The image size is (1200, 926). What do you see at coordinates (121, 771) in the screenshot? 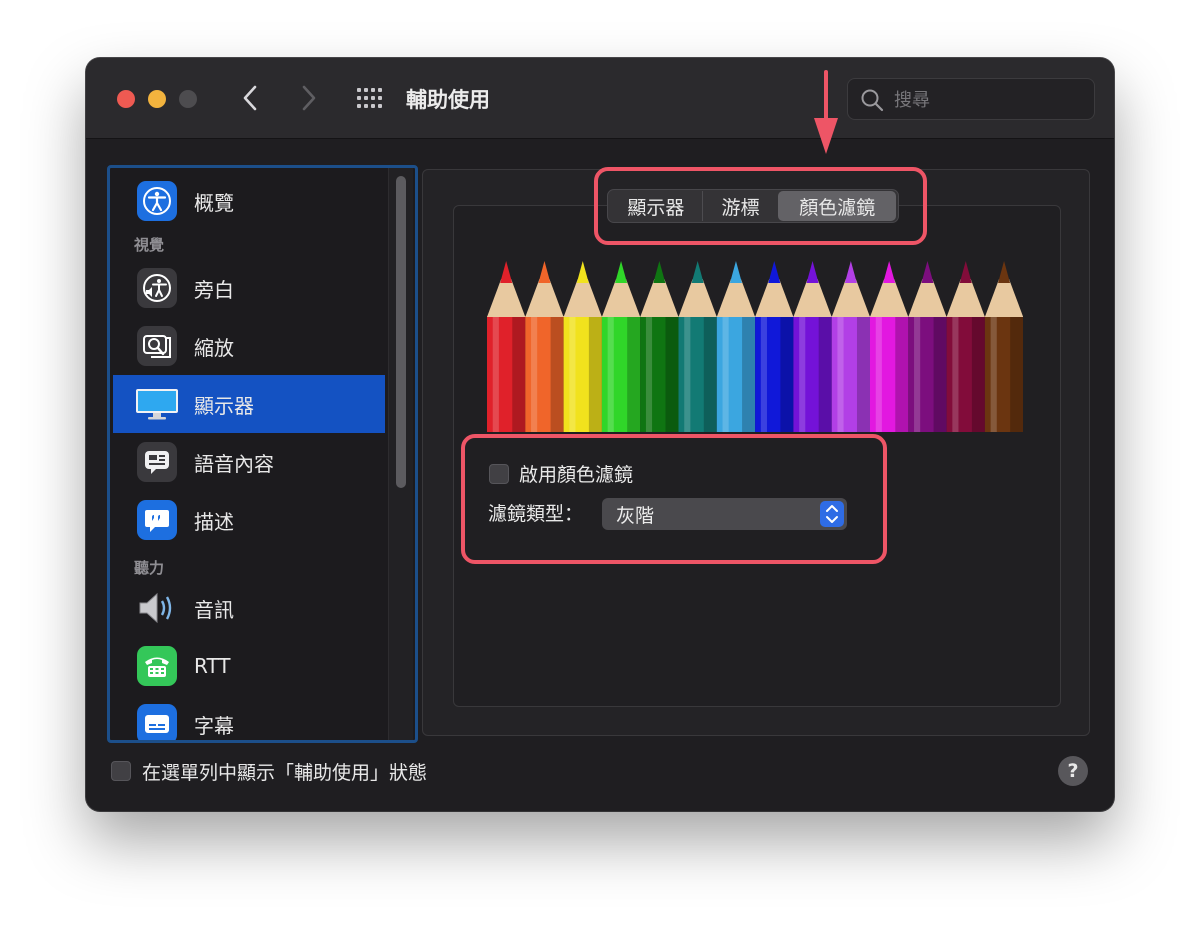
I see `show-in-menu-bar-checkbox` at bounding box center [121, 771].